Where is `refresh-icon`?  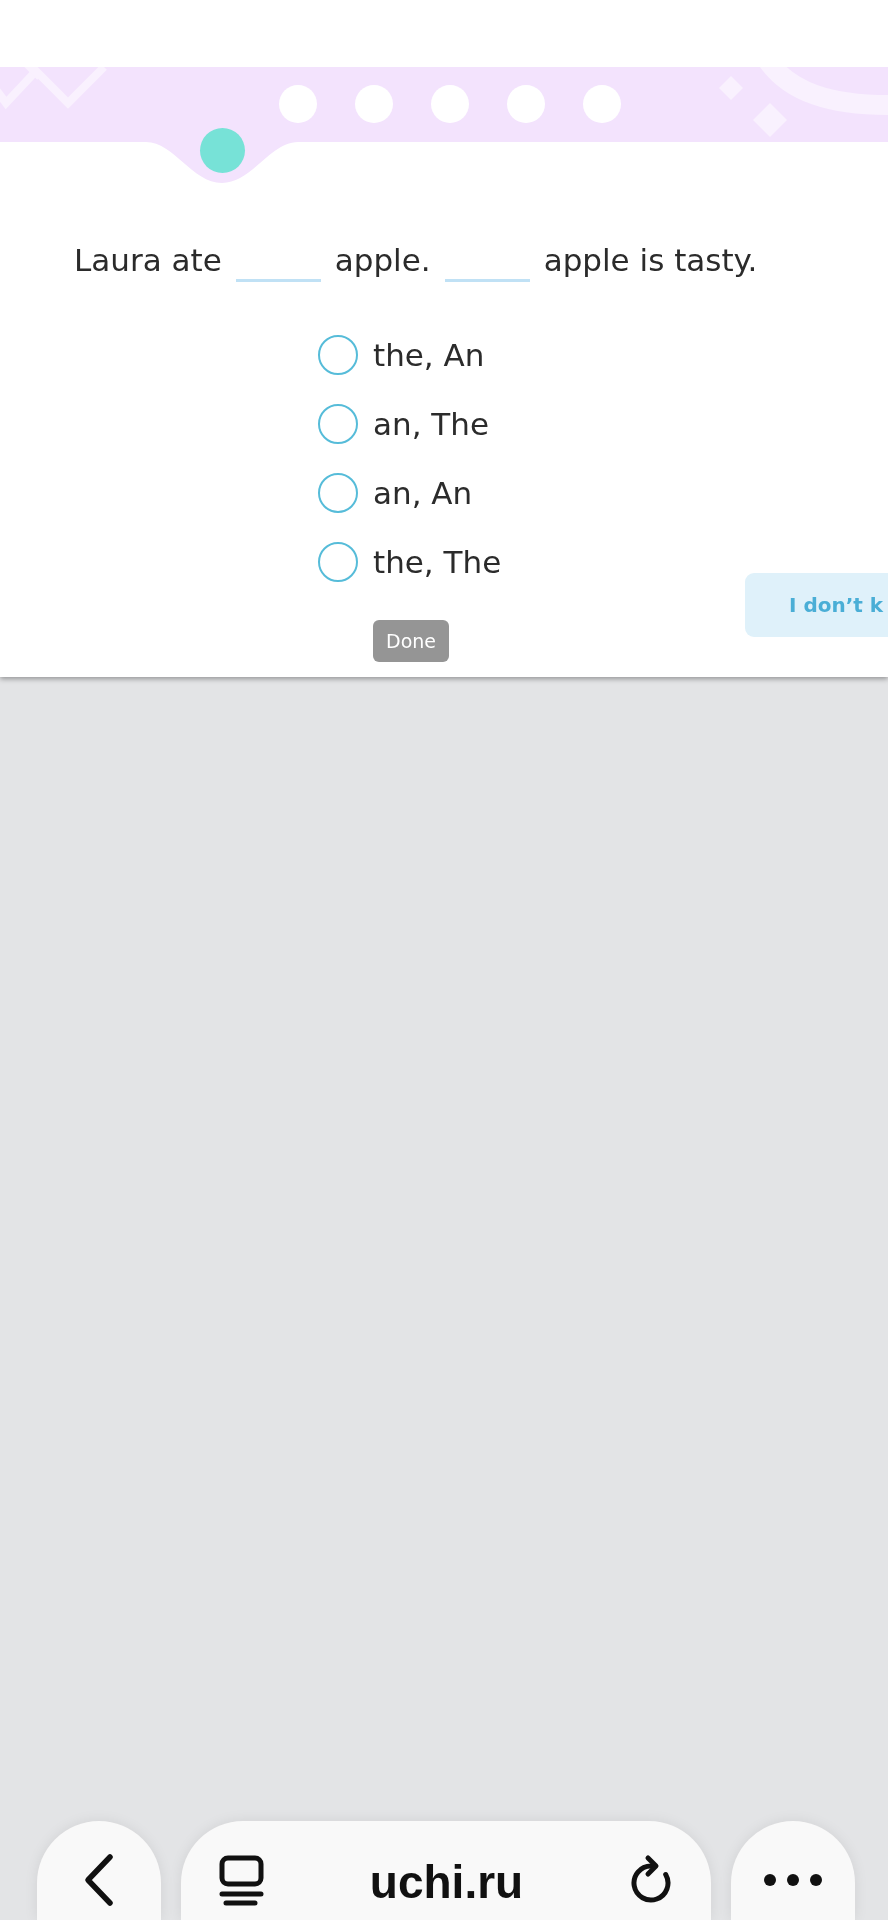
refresh-icon is located at coordinates (651, 1877).